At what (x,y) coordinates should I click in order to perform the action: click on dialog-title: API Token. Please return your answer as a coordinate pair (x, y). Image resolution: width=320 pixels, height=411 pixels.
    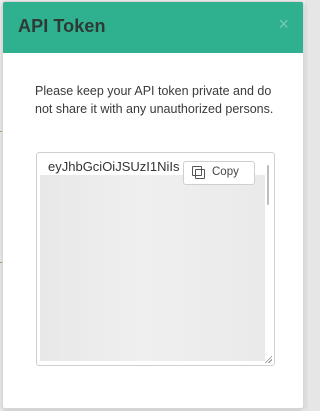
    Looking at the image, I should click on (62, 26).